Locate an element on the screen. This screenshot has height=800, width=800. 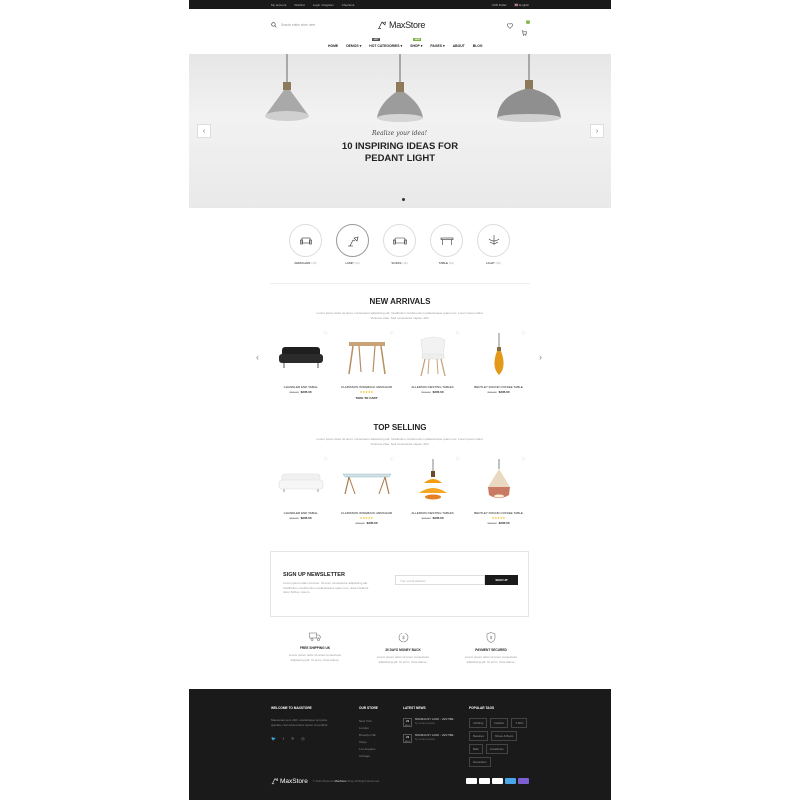
cart-button: 0 is located at coordinates (525, 30).